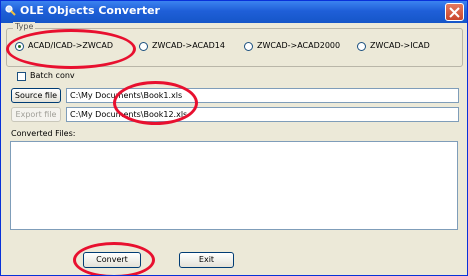 This screenshot has width=468, height=276. Describe the element at coordinates (43, 133) in the screenshot. I see `converted-files-label: Converted Files:` at that location.